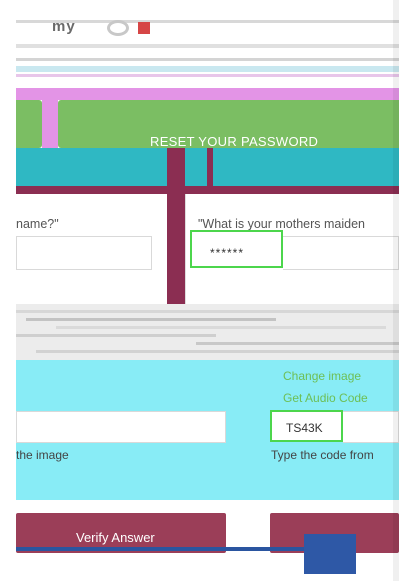 This screenshot has height=581, width=399. Describe the element at coordinates (281, 224) in the screenshot. I see `question-right-label: "What is your mothers maiden` at that location.